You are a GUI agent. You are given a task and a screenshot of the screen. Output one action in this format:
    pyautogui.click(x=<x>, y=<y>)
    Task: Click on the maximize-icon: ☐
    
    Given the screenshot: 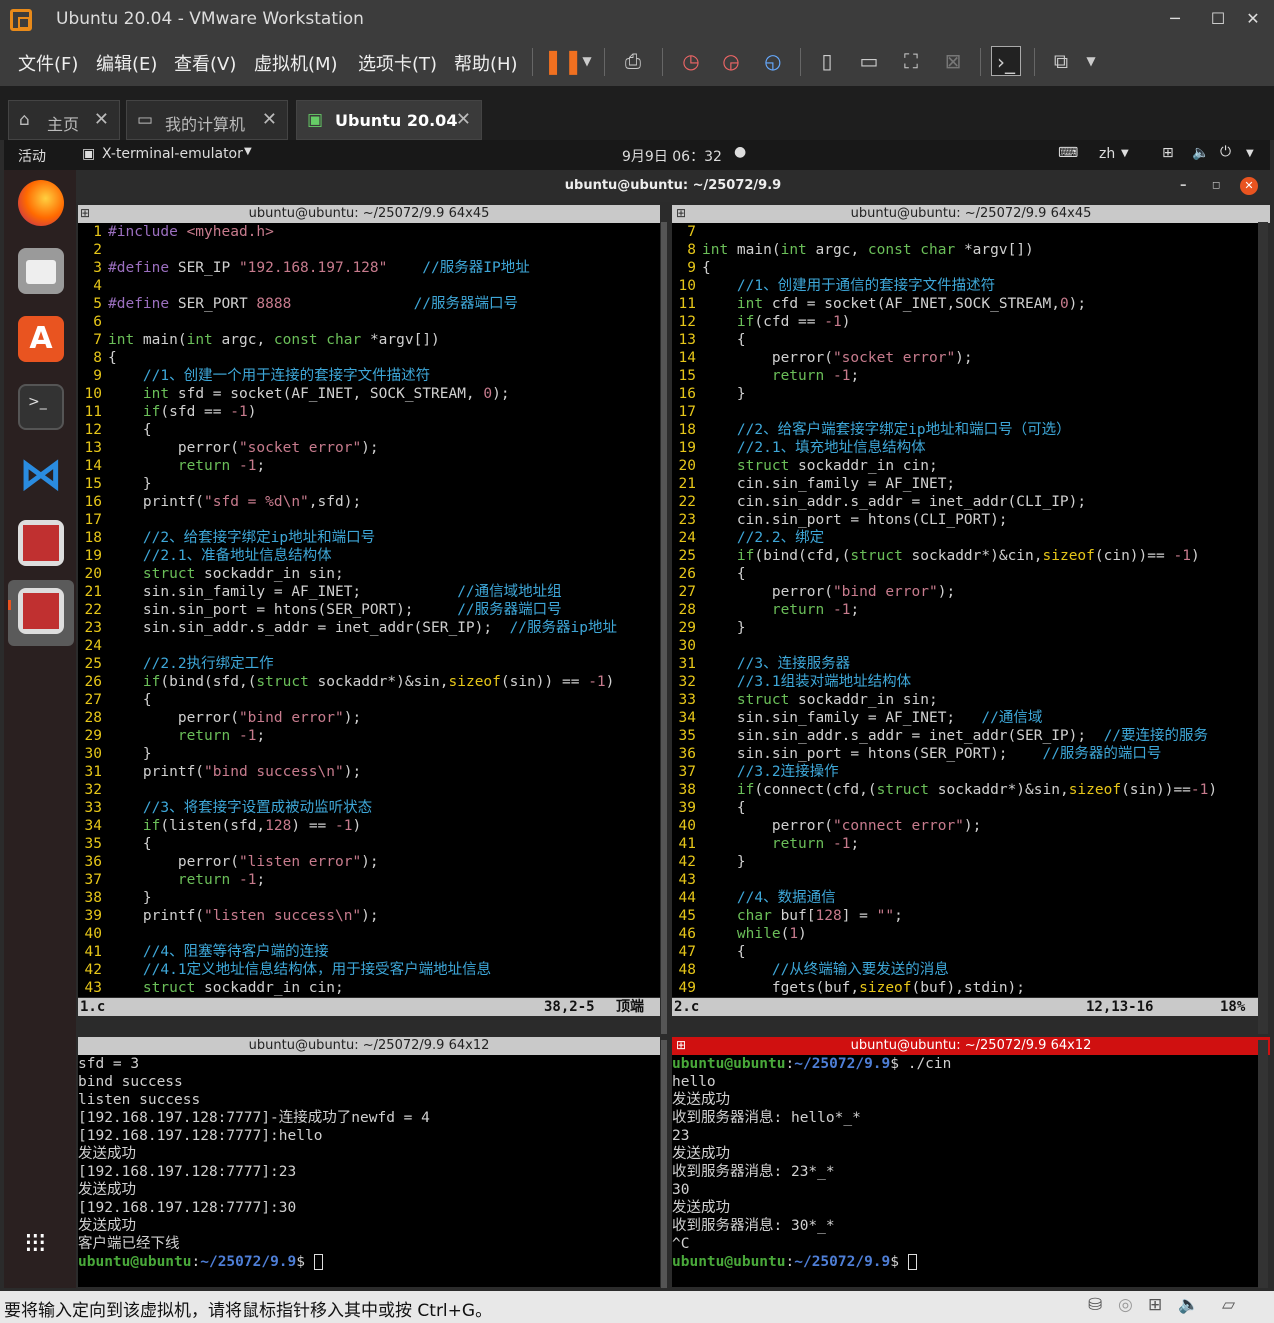 What is the action you would take?
    pyautogui.click(x=1218, y=19)
    